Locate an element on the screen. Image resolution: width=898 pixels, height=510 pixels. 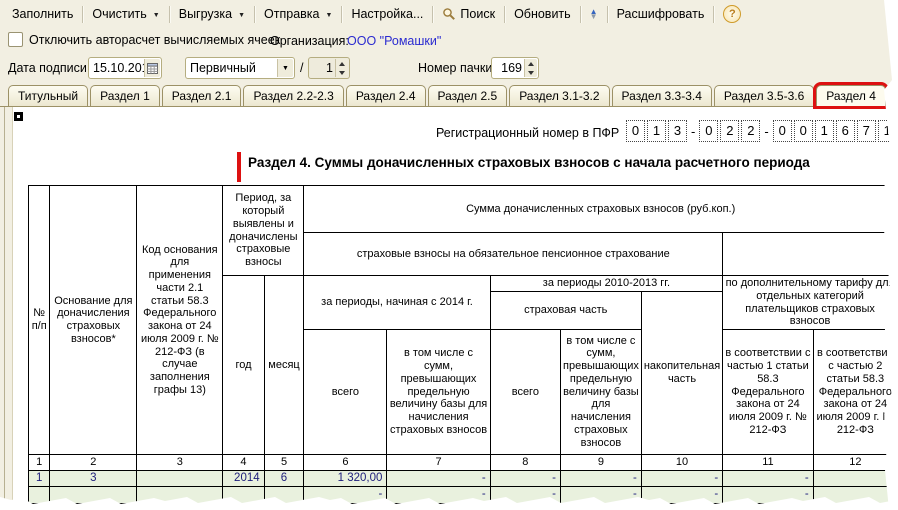
tab-razdel-3-5-3-6: Раздел 3.5-3.6 is located at coordinates (764, 95).